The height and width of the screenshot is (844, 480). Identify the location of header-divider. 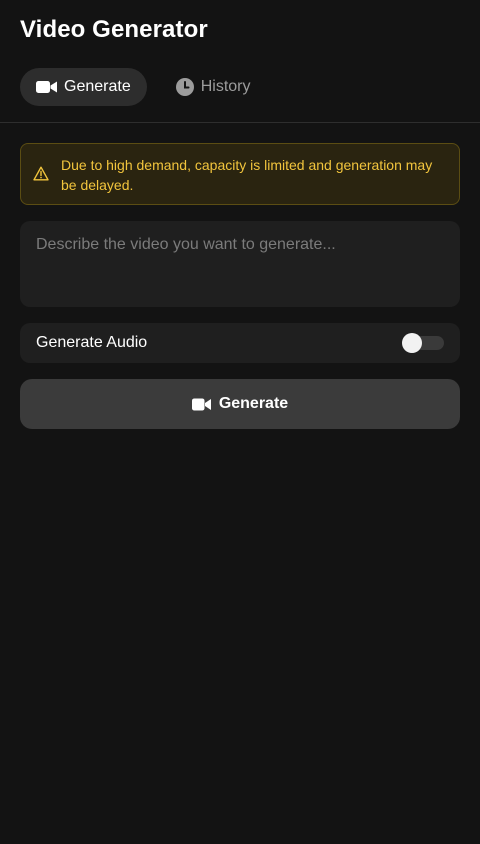
(240, 122).